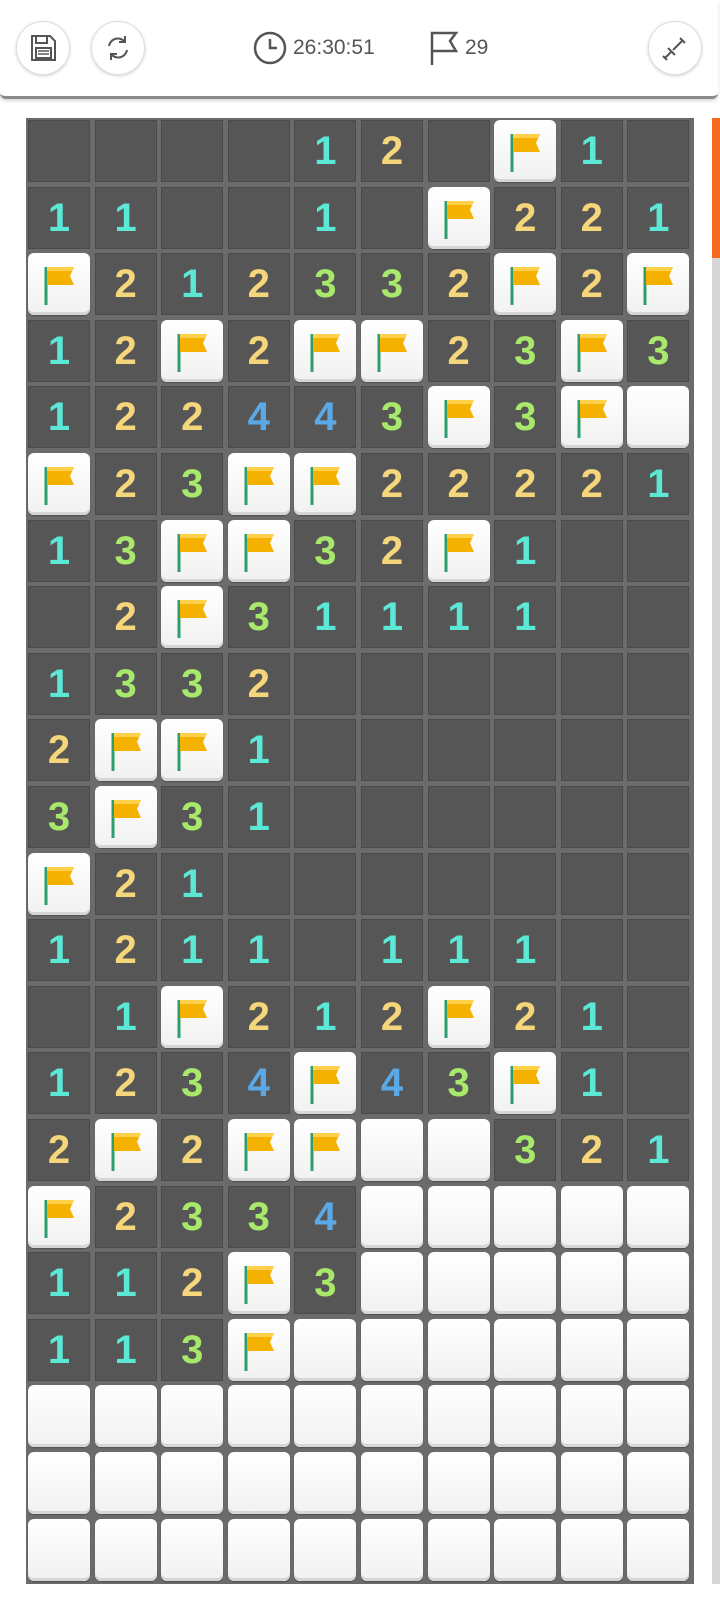 This screenshot has width=720, height=1600. I want to click on restart-button, so click(118, 48).